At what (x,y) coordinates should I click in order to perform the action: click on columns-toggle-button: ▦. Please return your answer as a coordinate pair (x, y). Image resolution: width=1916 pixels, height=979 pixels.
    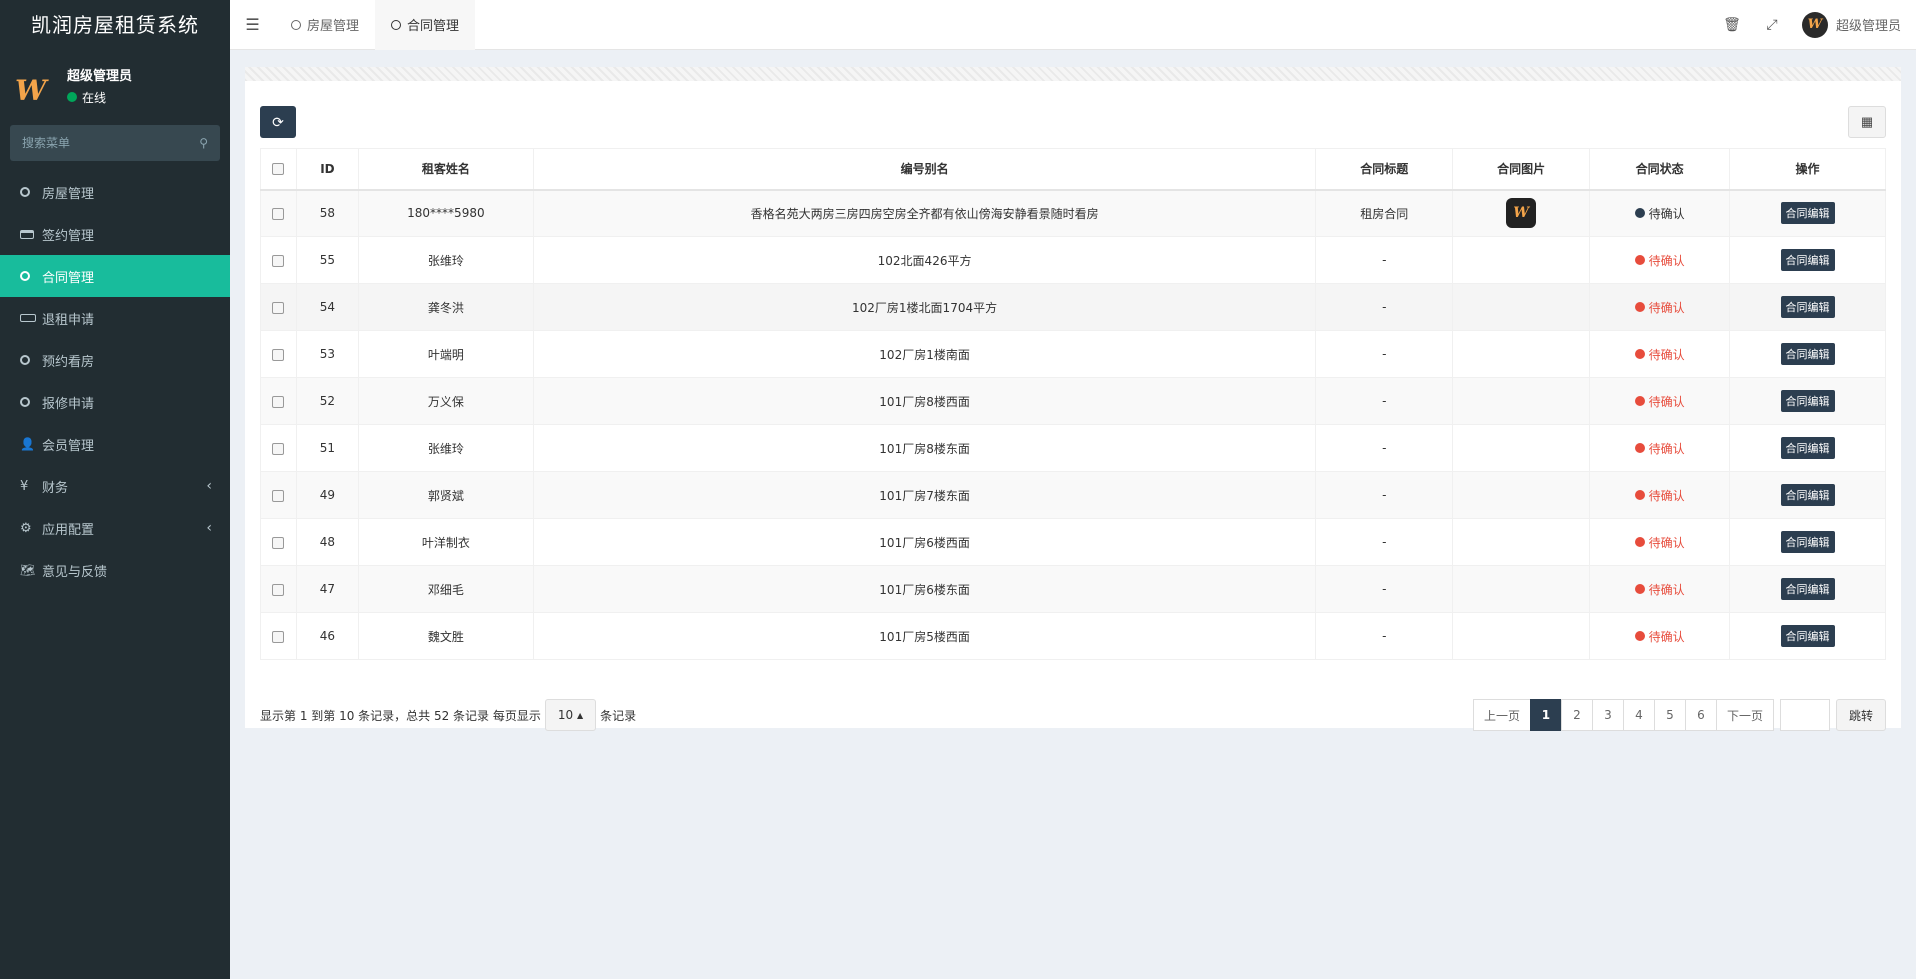
    Looking at the image, I should click on (1867, 122).